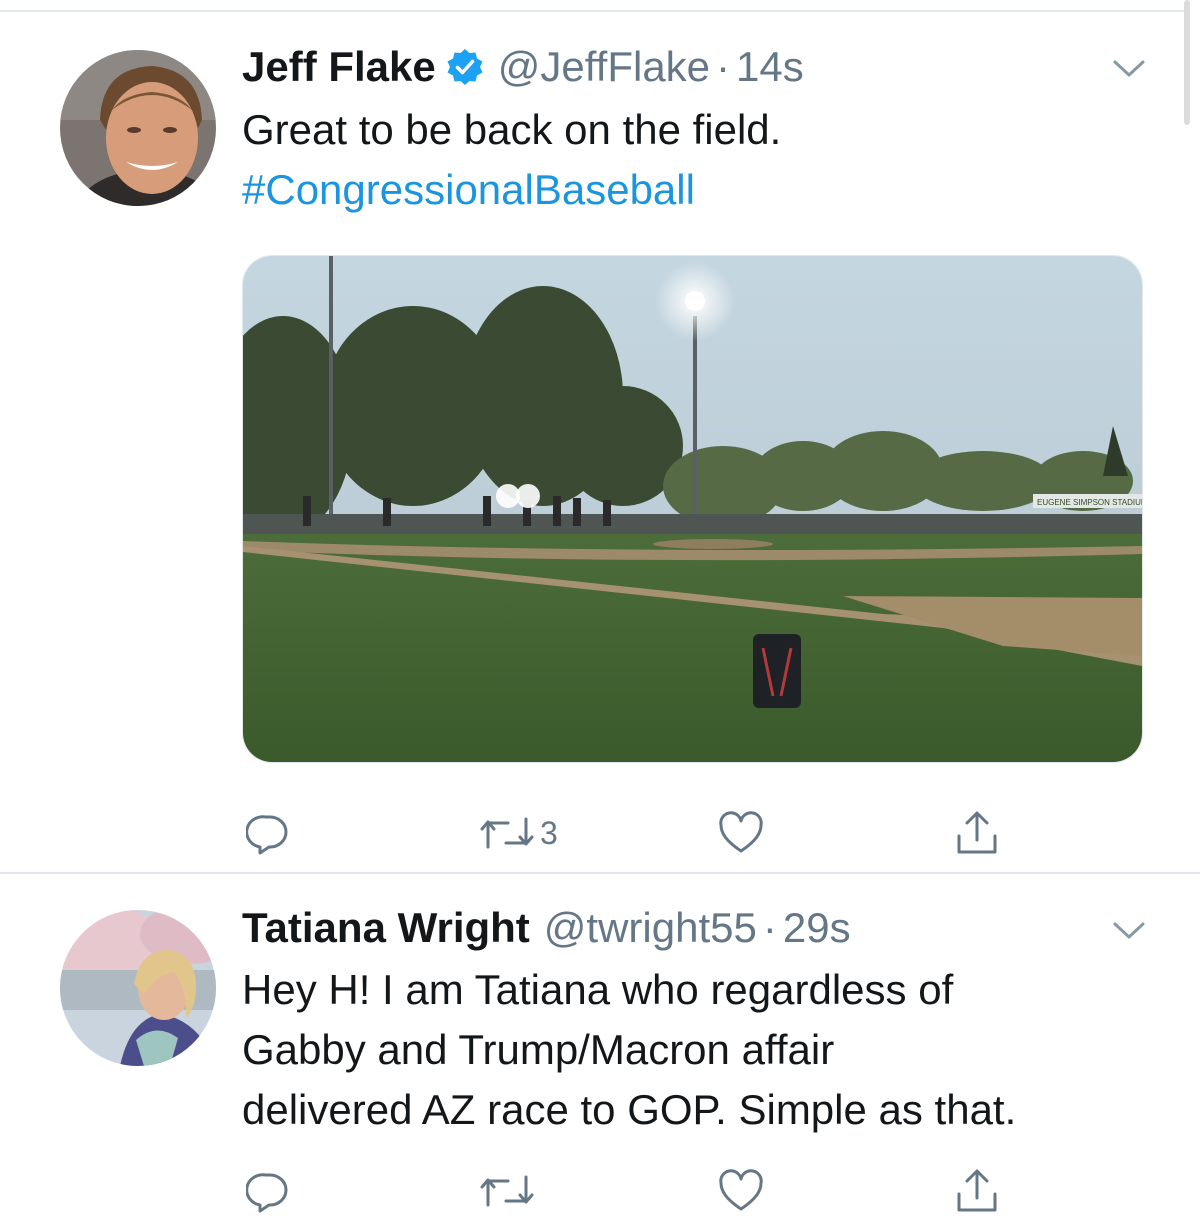  Describe the element at coordinates (650, 928) in the screenshot. I see `user-handle: @twright55` at that location.